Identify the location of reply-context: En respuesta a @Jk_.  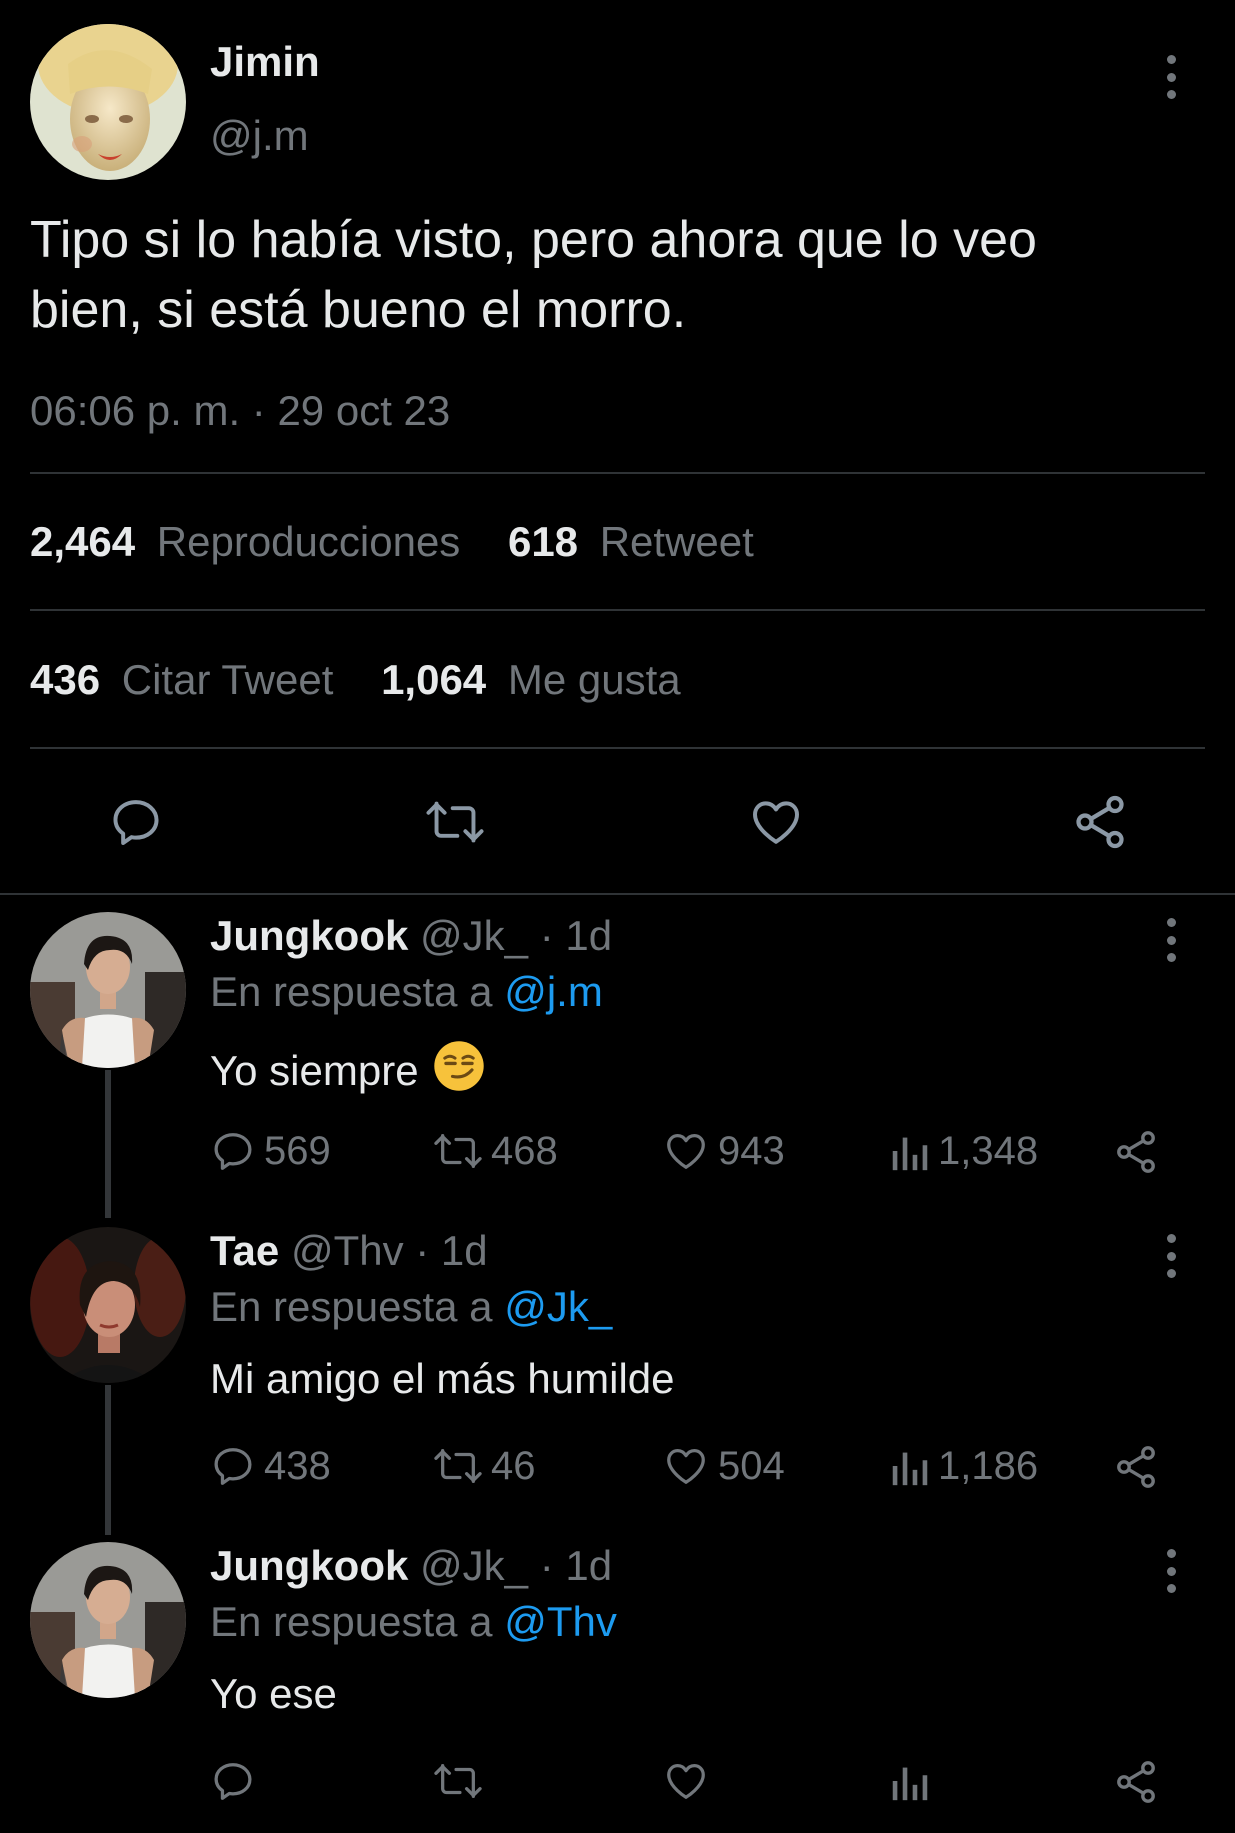
(411, 1307).